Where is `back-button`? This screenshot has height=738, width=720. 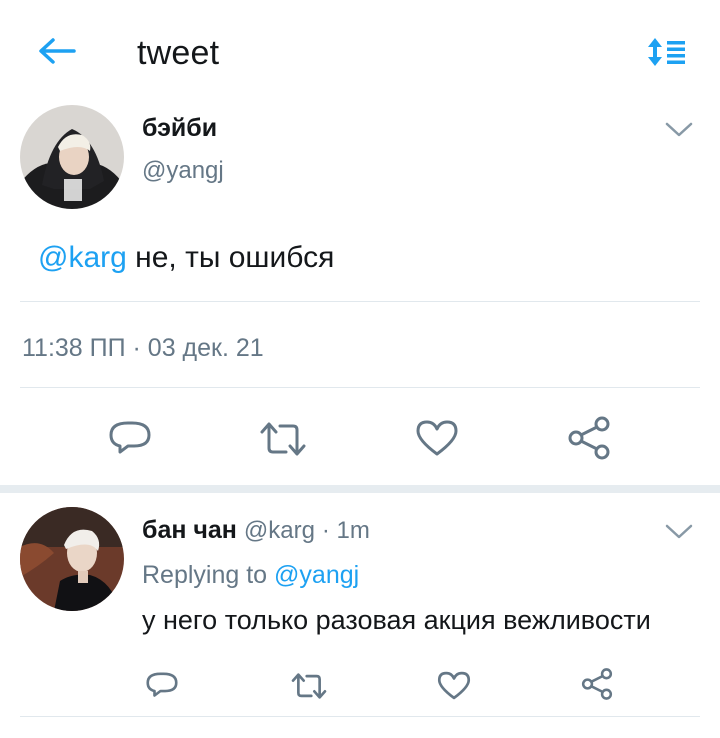
back-button is located at coordinates (56, 51).